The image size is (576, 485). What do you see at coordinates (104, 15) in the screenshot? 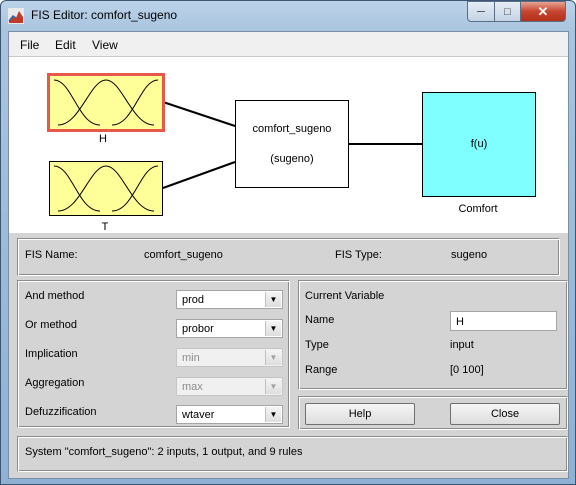
I see `window-title: FIS Editor: comfort_sugeno` at bounding box center [104, 15].